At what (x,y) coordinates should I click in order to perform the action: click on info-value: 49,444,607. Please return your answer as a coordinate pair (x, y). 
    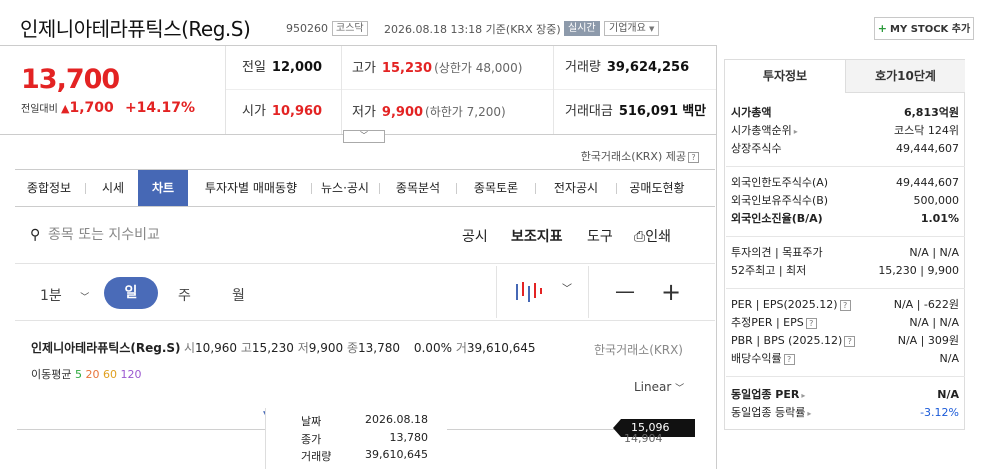
    Looking at the image, I should click on (927, 182).